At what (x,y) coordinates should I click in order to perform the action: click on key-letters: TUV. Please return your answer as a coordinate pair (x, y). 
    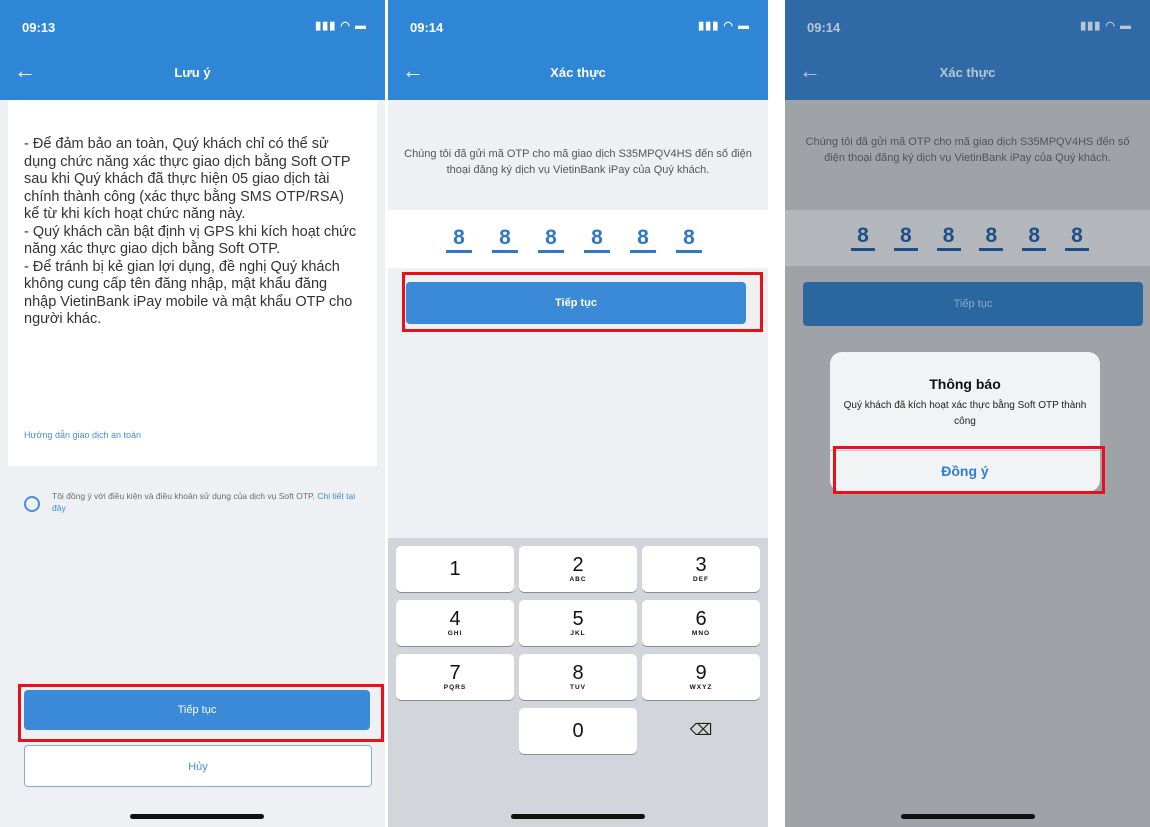
    Looking at the image, I should click on (578, 687).